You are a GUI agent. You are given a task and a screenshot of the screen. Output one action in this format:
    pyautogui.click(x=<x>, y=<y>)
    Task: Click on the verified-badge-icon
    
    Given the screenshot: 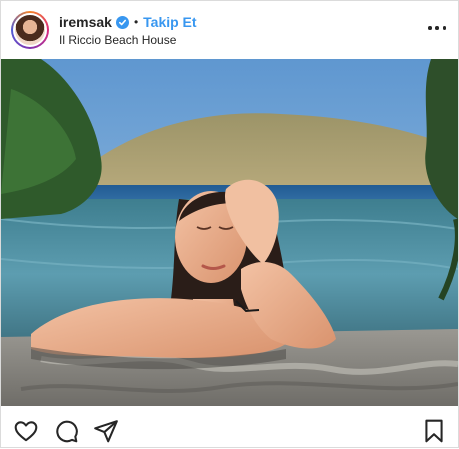 What is the action you would take?
    pyautogui.click(x=122, y=22)
    